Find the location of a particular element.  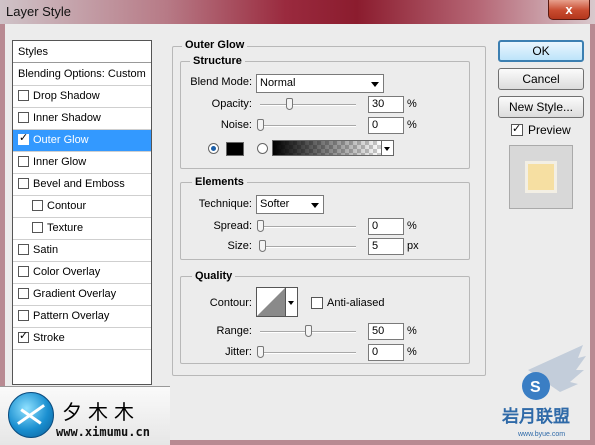

gradient-dropdown-arrow is located at coordinates (388, 148).